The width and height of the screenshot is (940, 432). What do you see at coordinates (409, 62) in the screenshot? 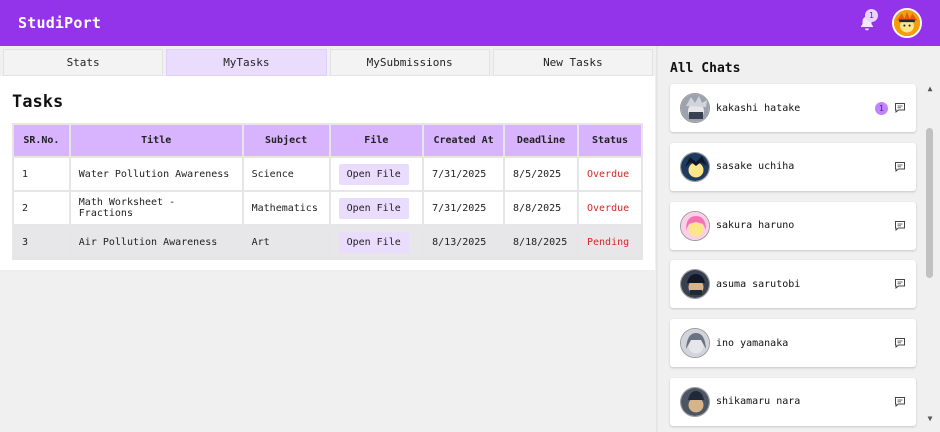
I see `tab-mysubmissions: MySubmissions` at bounding box center [409, 62].